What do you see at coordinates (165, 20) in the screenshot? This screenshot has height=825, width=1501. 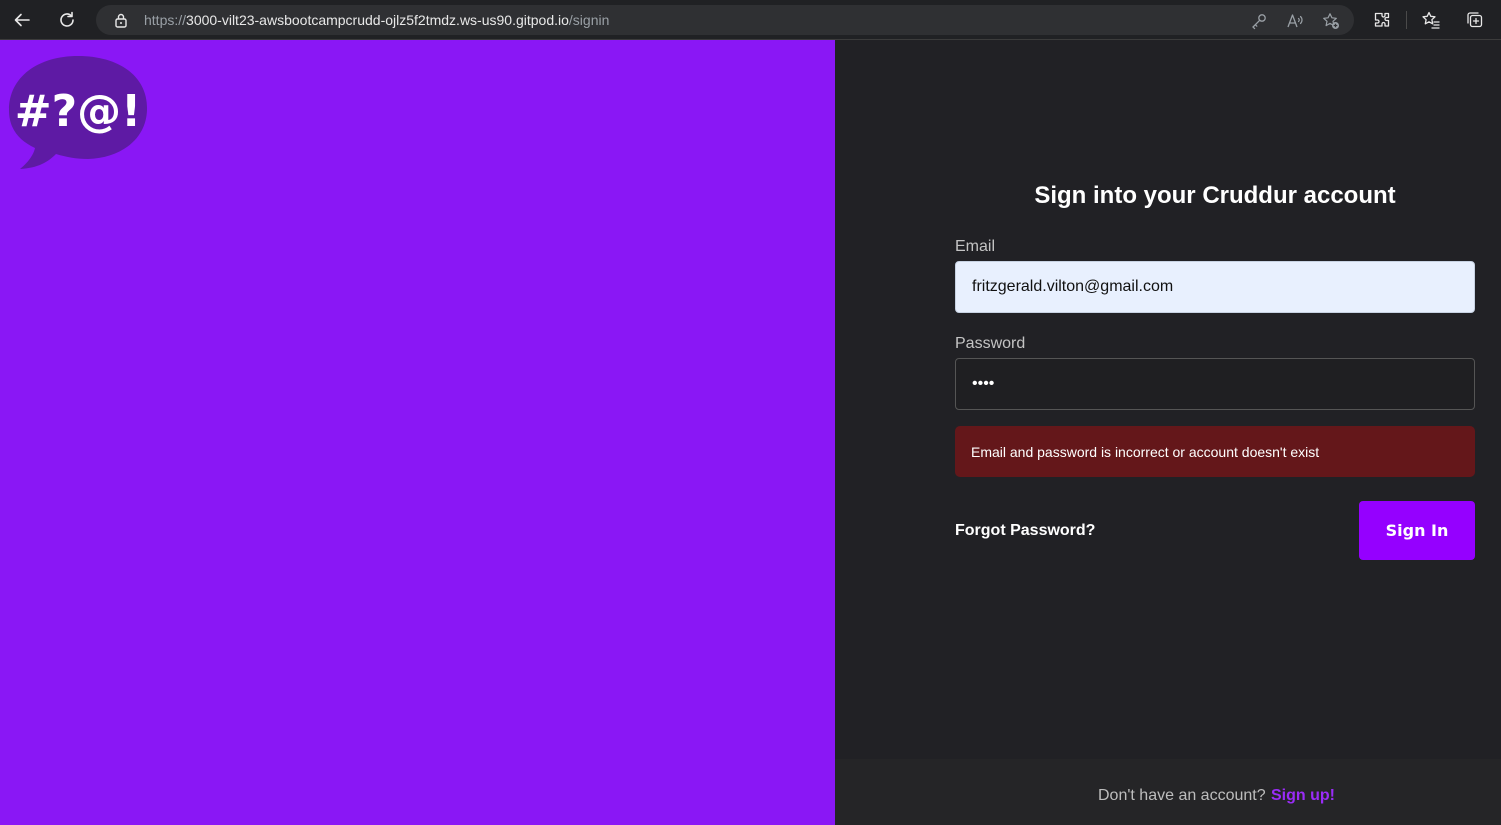 I see `url-scheme: https://` at bounding box center [165, 20].